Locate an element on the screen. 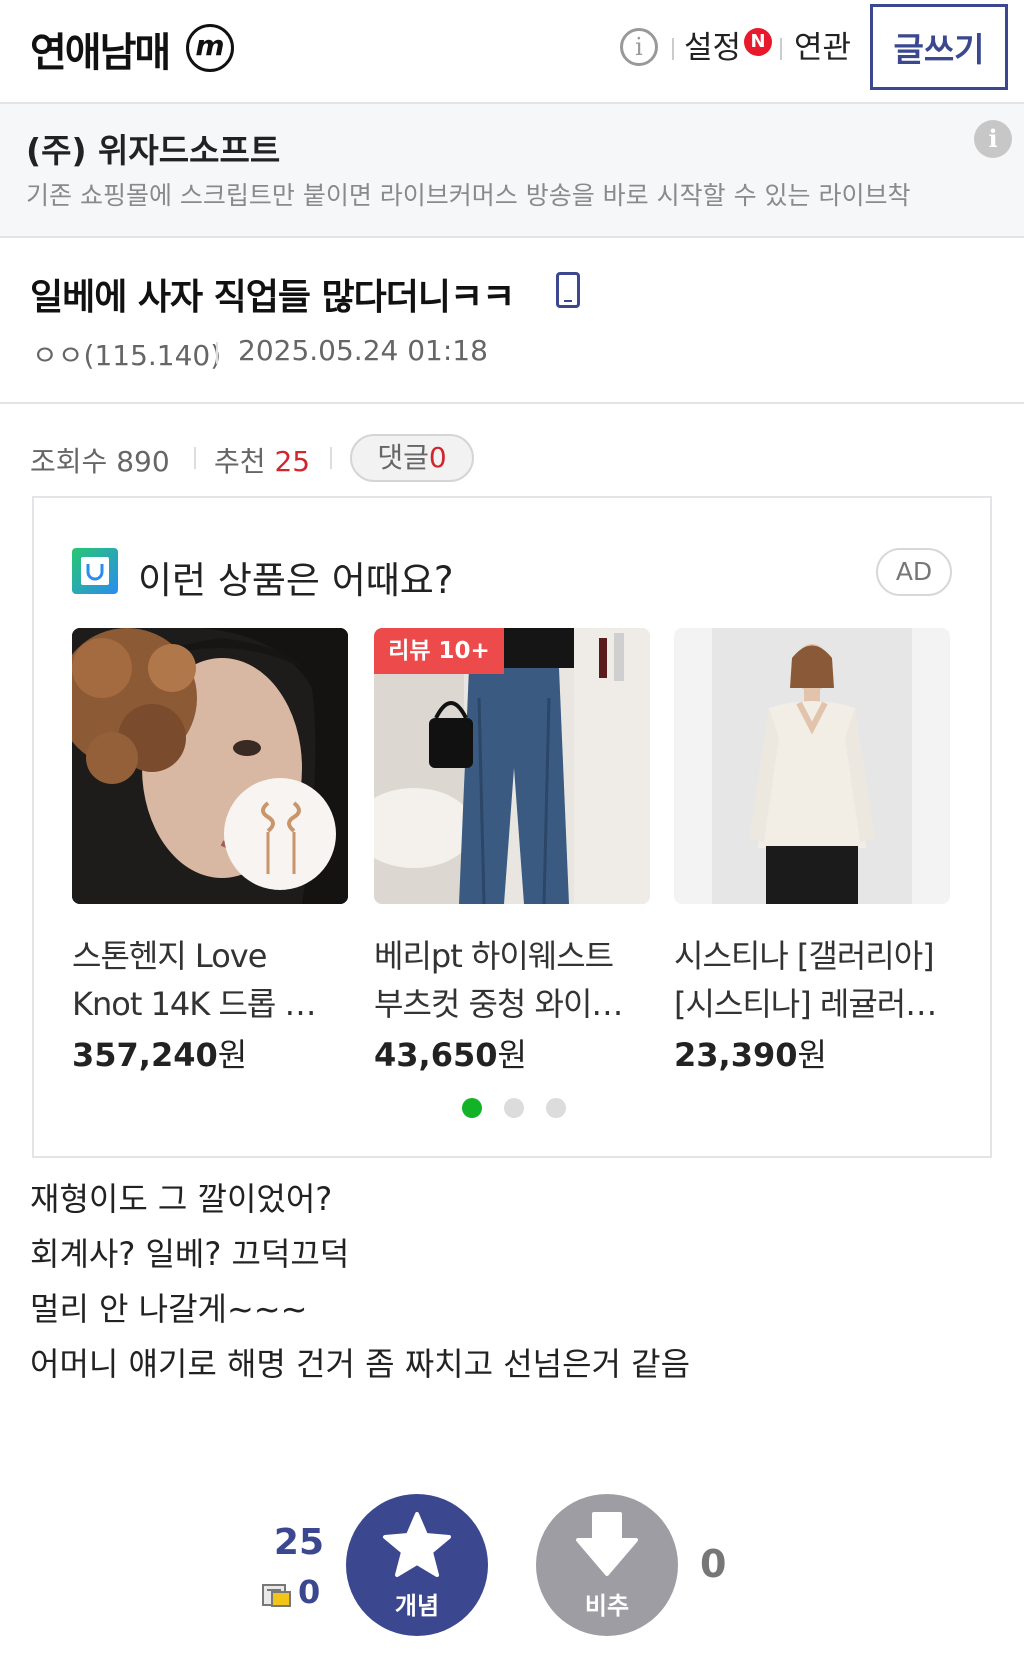  recommend-count: 추천 25 is located at coordinates (262, 460).